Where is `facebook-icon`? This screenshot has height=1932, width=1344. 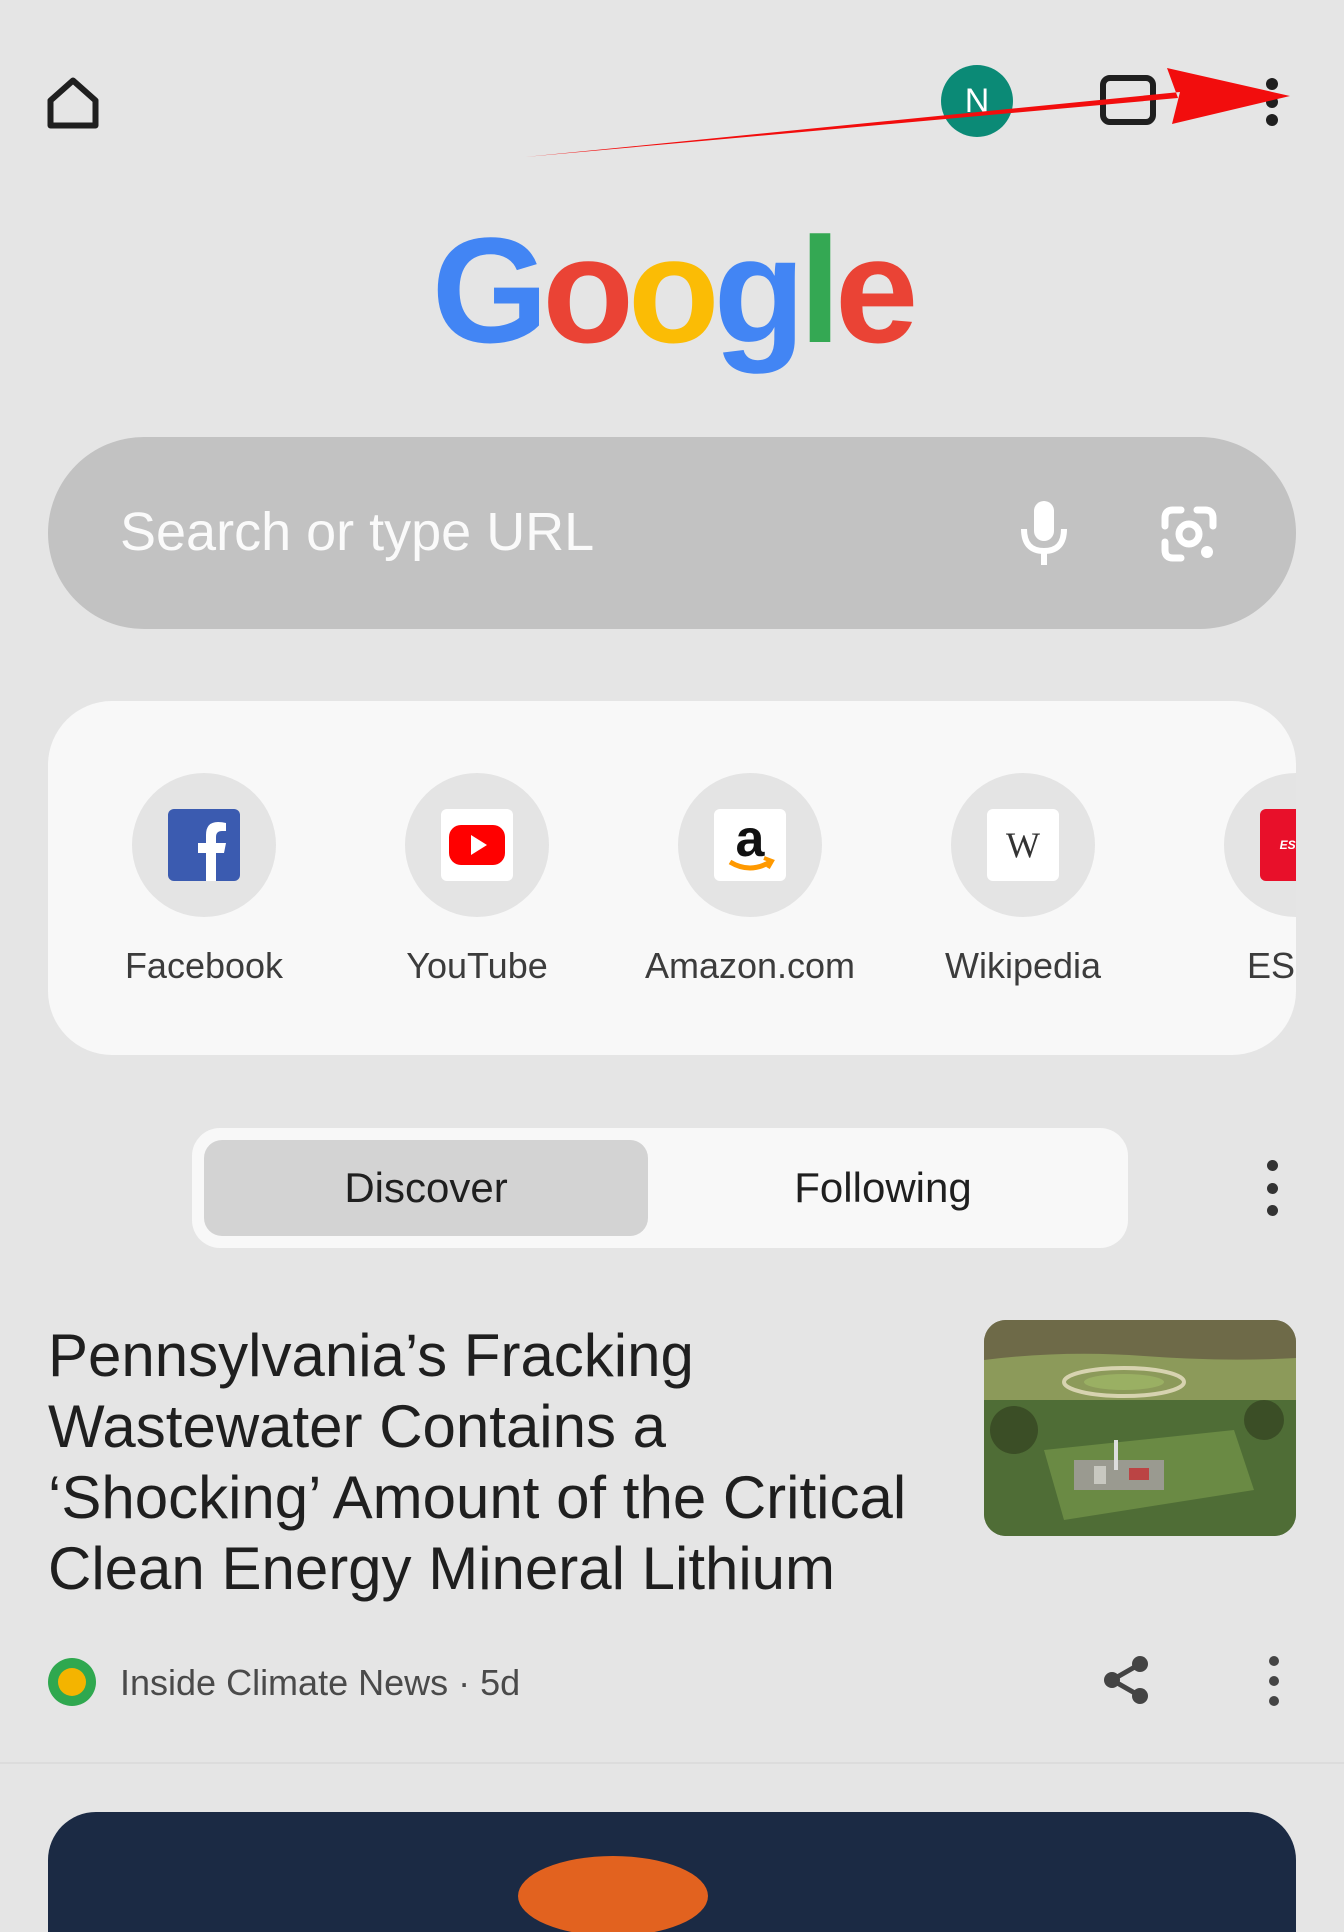
facebook-icon is located at coordinates (204, 845).